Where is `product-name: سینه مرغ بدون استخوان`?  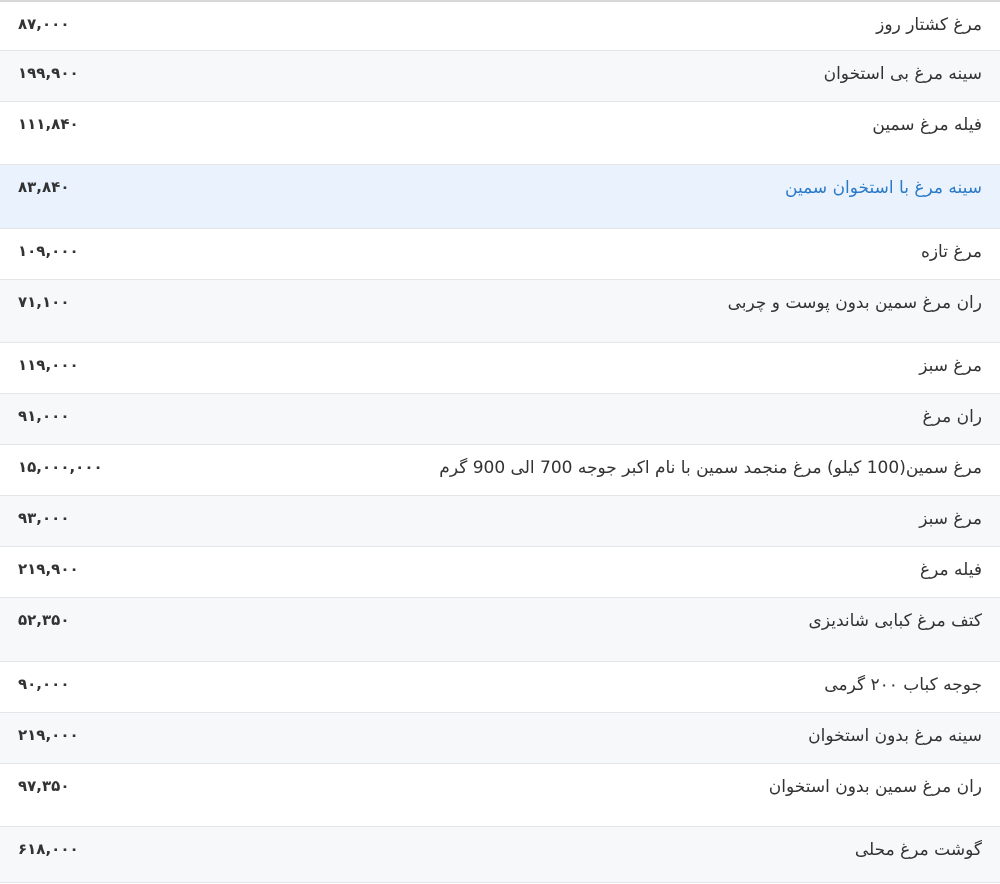 product-name: سینه مرغ بدون استخوان is located at coordinates (895, 736).